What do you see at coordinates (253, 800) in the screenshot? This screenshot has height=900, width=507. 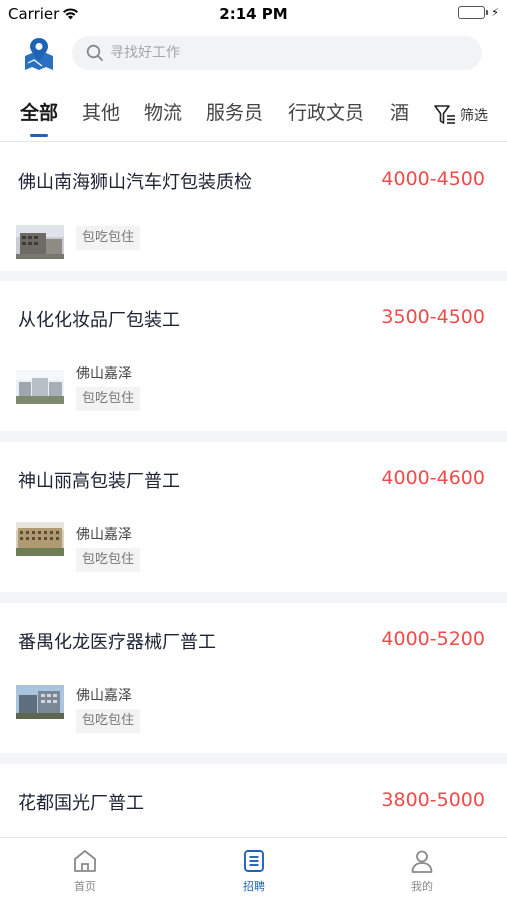 I see `job-card: 花都国光厂普工 3800-5000` at bounding box center [253, 800].